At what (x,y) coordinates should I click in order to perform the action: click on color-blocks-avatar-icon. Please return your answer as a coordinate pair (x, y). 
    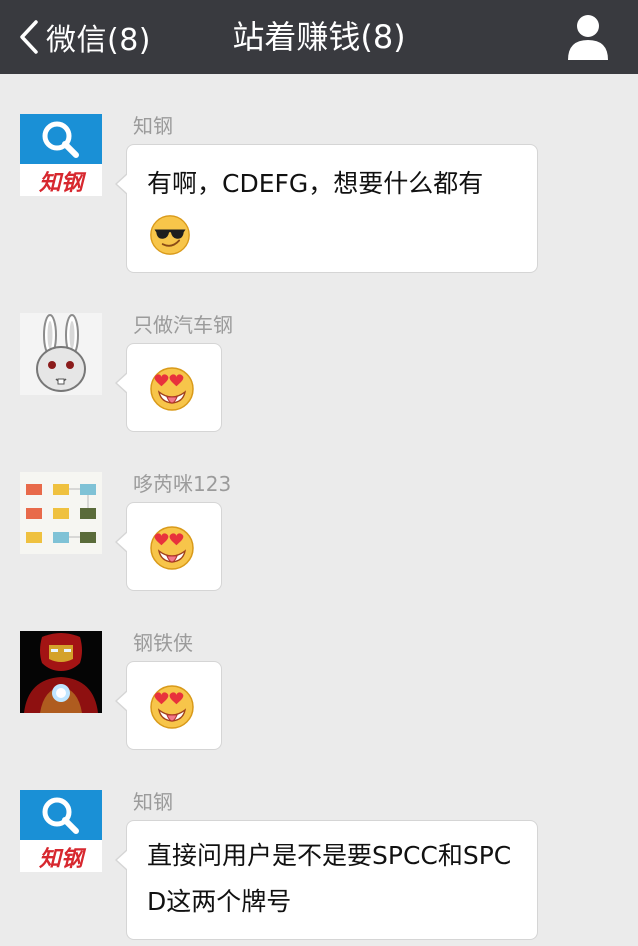
    Looking at the image, I should click on (61, 513).